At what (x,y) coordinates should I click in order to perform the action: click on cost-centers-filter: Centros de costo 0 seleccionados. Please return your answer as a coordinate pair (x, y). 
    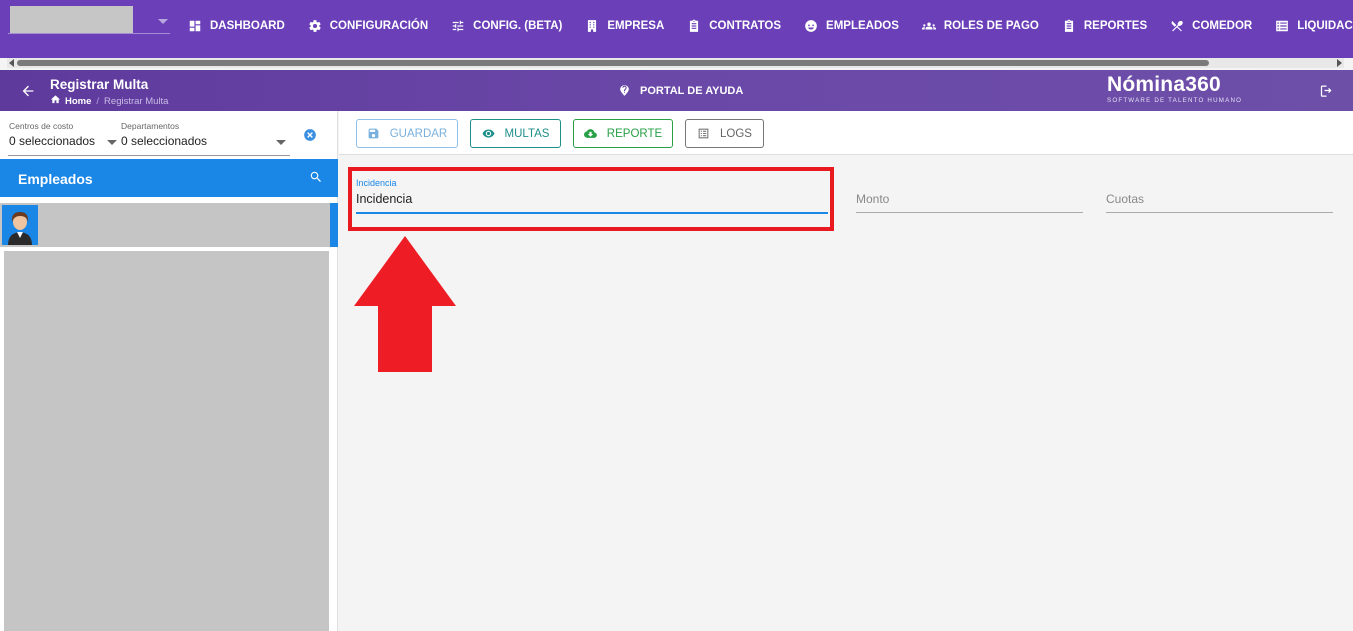
    Looking at the image, I should click on (52, 134).